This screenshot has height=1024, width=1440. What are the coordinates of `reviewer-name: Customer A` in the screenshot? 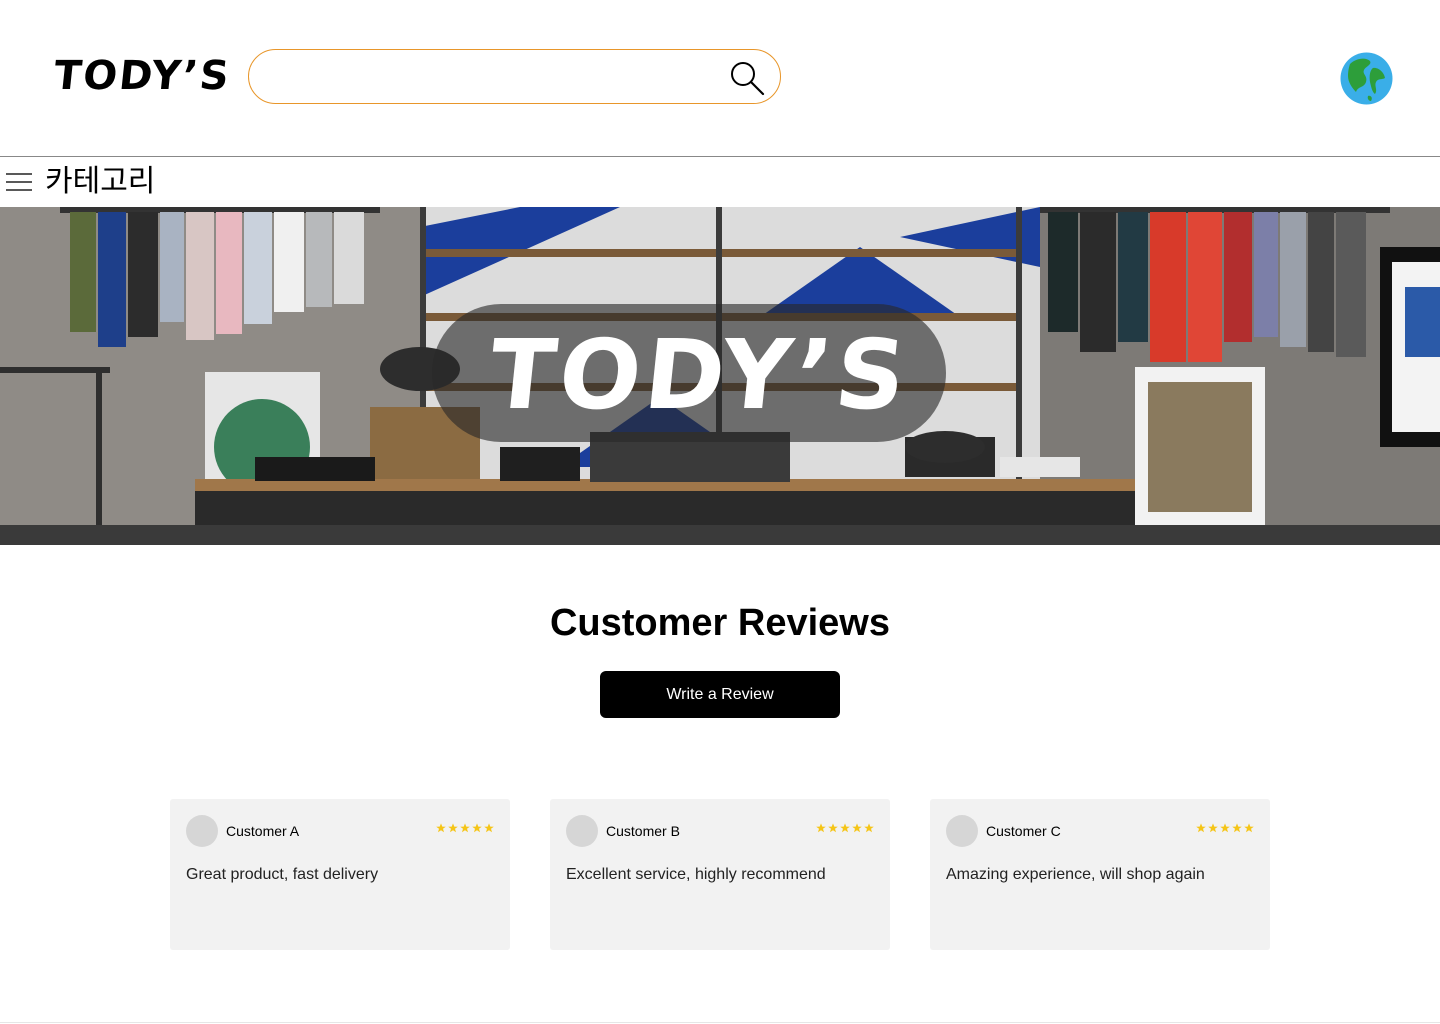 It's located at (263, 831).